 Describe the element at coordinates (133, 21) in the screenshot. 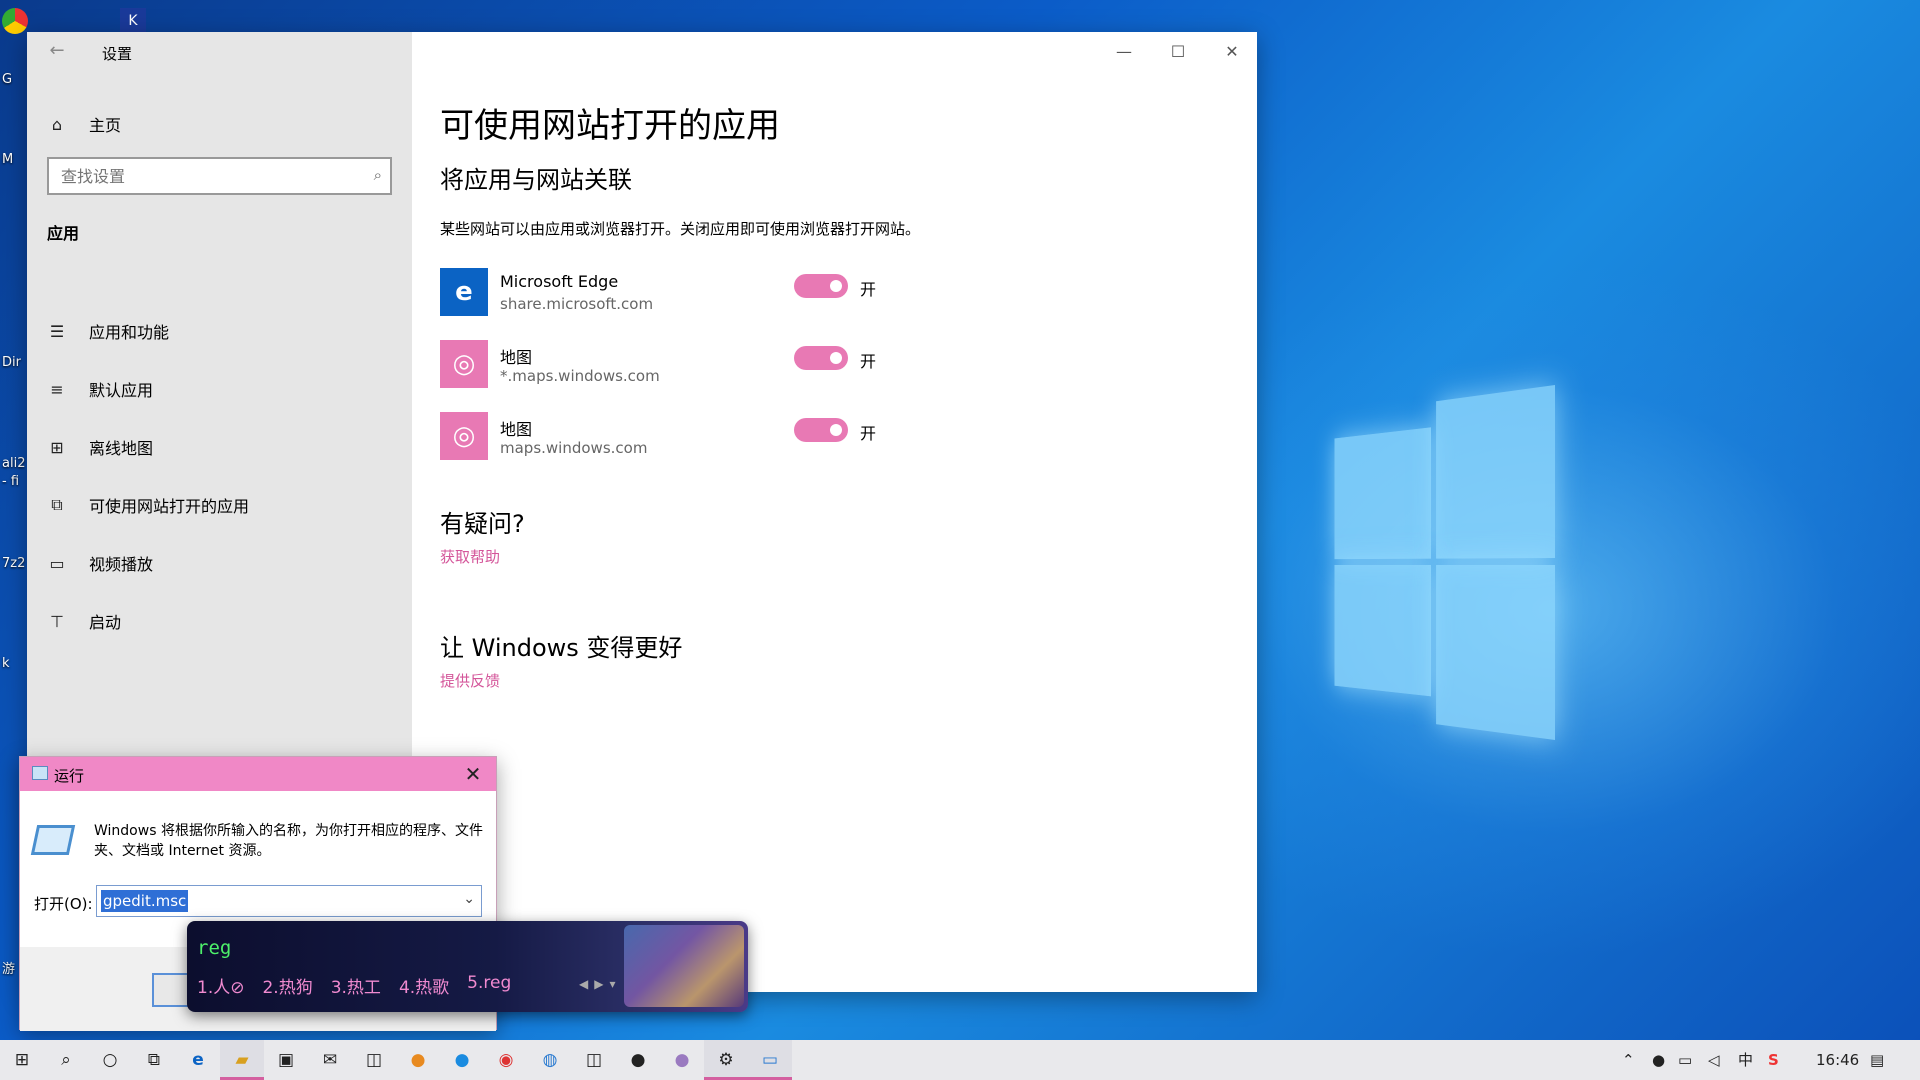

I see `desktop-shortcut-icon: K` at that location.